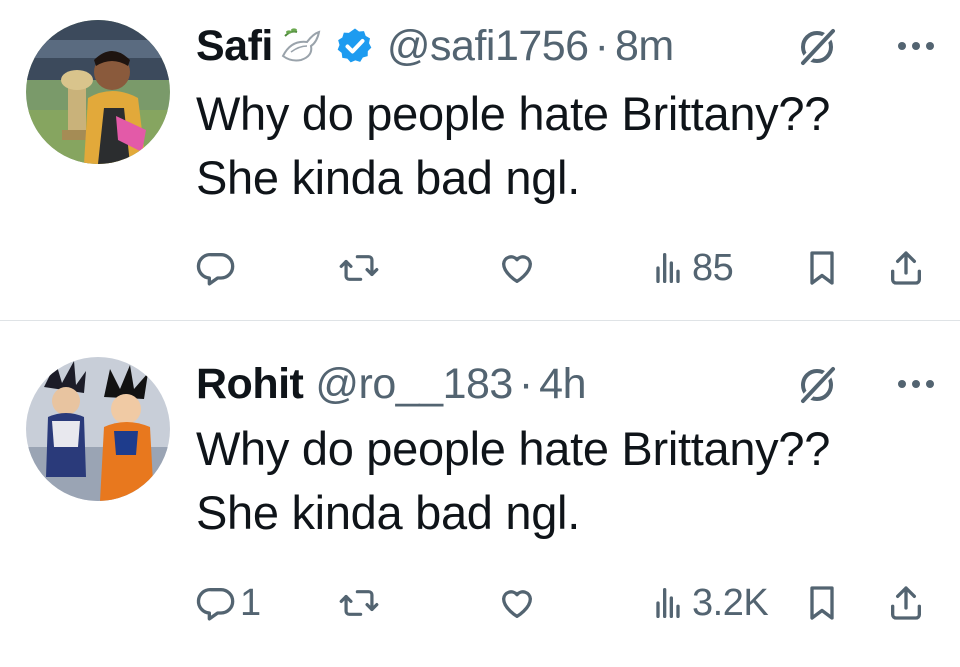  Describe the element at coordinates (562, 384) in the screenshot. I see `timestamp: 4h` at that location.